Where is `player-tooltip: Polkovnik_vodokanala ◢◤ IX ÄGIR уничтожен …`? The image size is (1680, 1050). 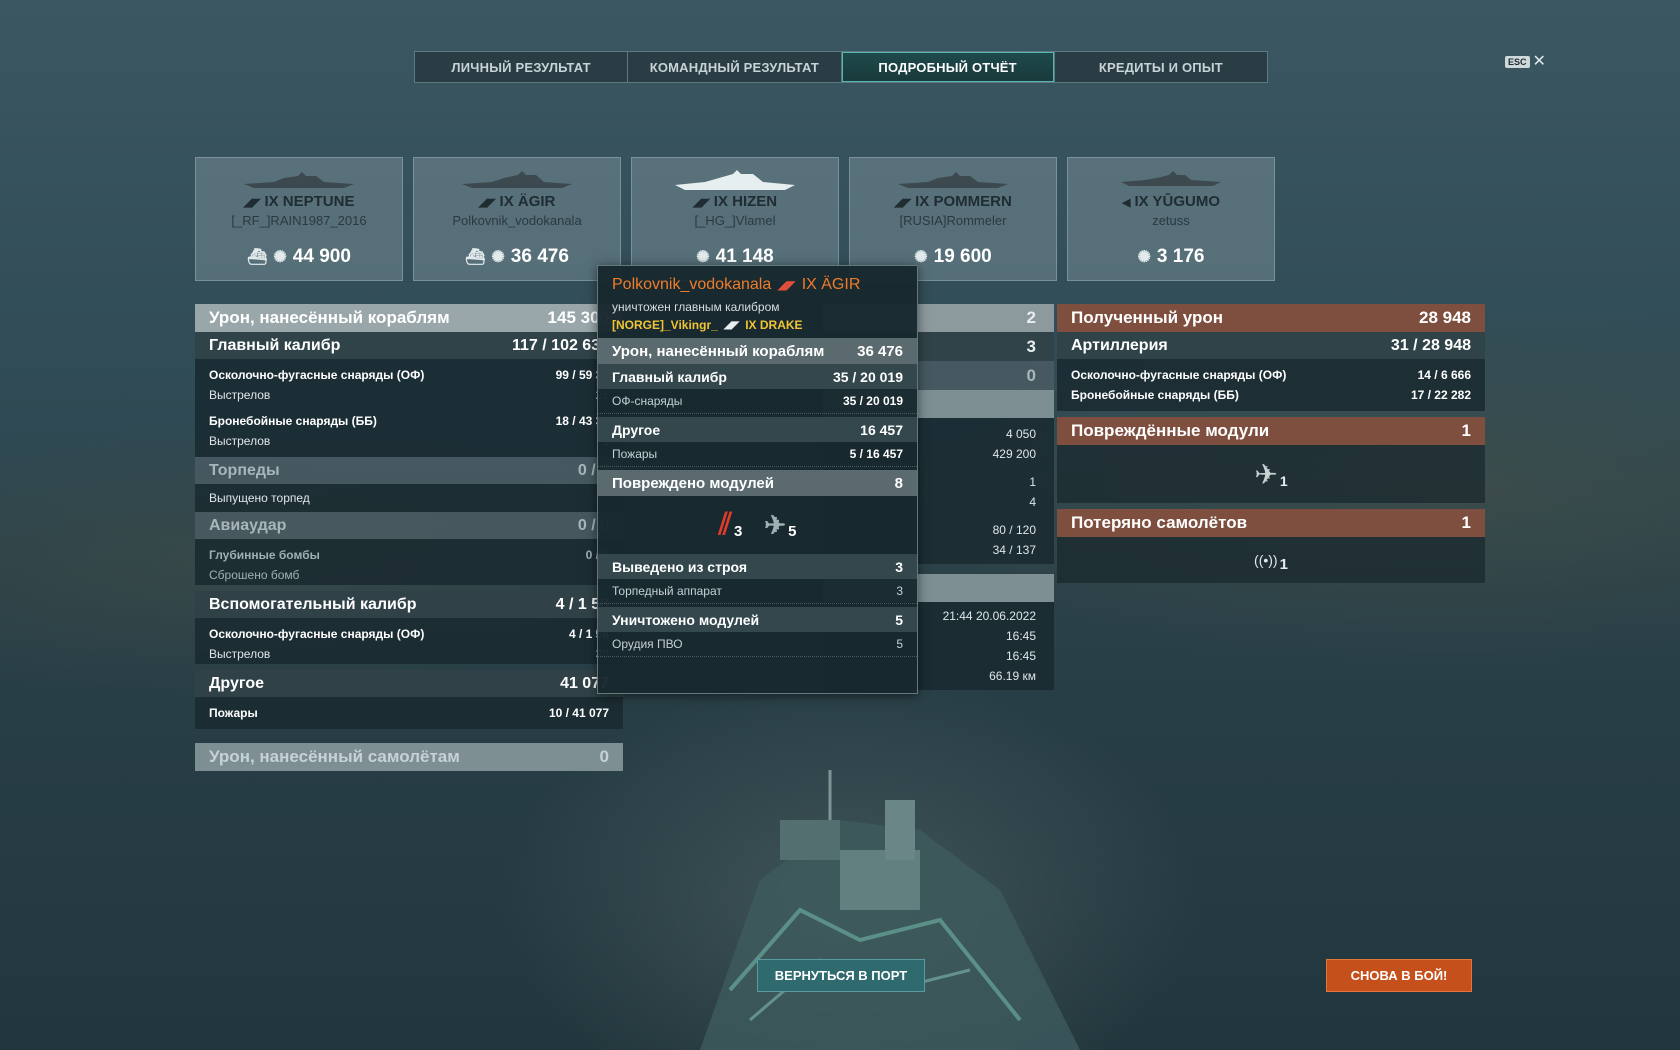
player-tooltip: Polkovnik_vodokanala ◢◤ IX ÄGIR уничтожен … is located at coordinates (757, 479).